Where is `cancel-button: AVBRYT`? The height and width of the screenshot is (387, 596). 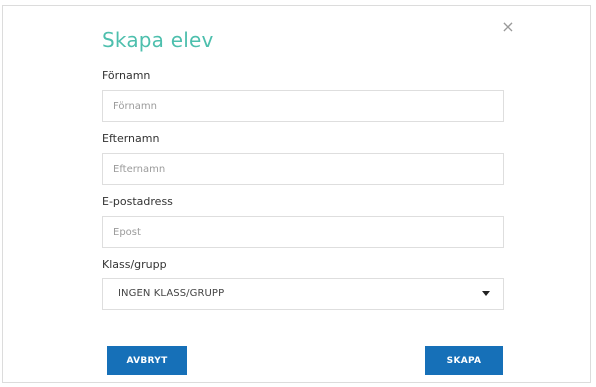
cancel-button: AVBRYT is located at coordinates (147, 360).